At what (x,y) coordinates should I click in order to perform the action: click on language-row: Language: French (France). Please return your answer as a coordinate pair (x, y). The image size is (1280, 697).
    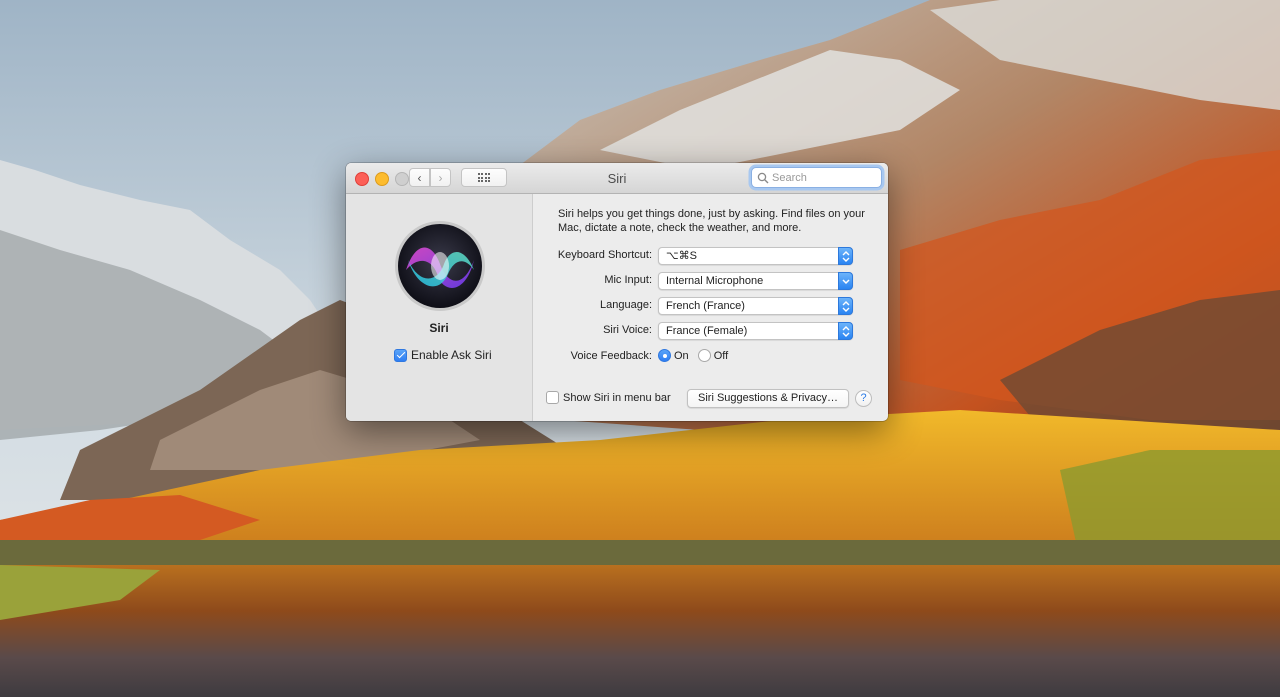
    Looking at the image, I should click on (617, 306).